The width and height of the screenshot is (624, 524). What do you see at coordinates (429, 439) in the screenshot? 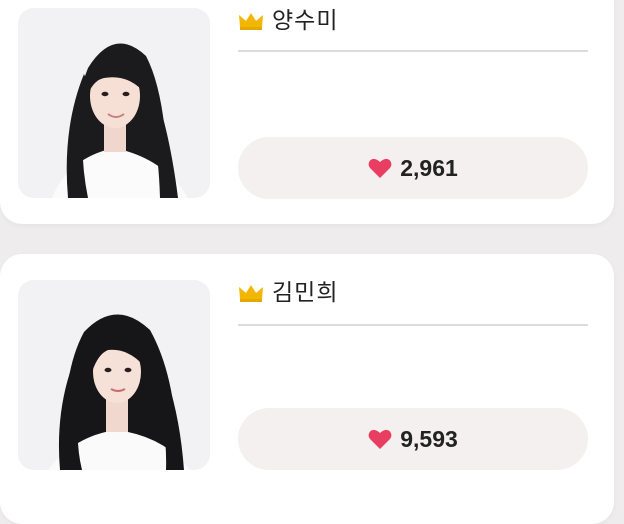
I see `vote-count: 9,593` at bounding box center [429, 439].